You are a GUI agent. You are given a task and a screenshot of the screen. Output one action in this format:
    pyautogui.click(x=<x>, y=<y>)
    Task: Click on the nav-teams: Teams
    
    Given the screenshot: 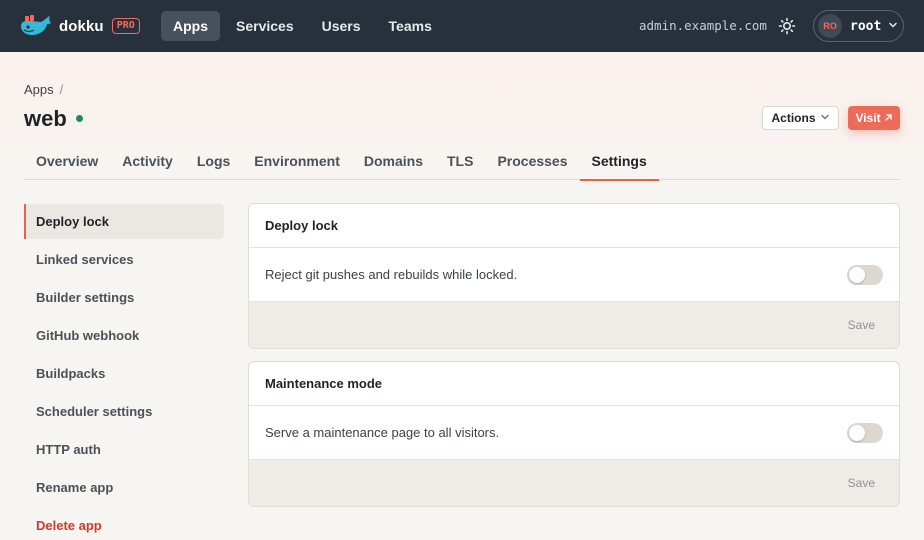 What is the action you would take?
    pyautogui.click(x=410, y=26)
    